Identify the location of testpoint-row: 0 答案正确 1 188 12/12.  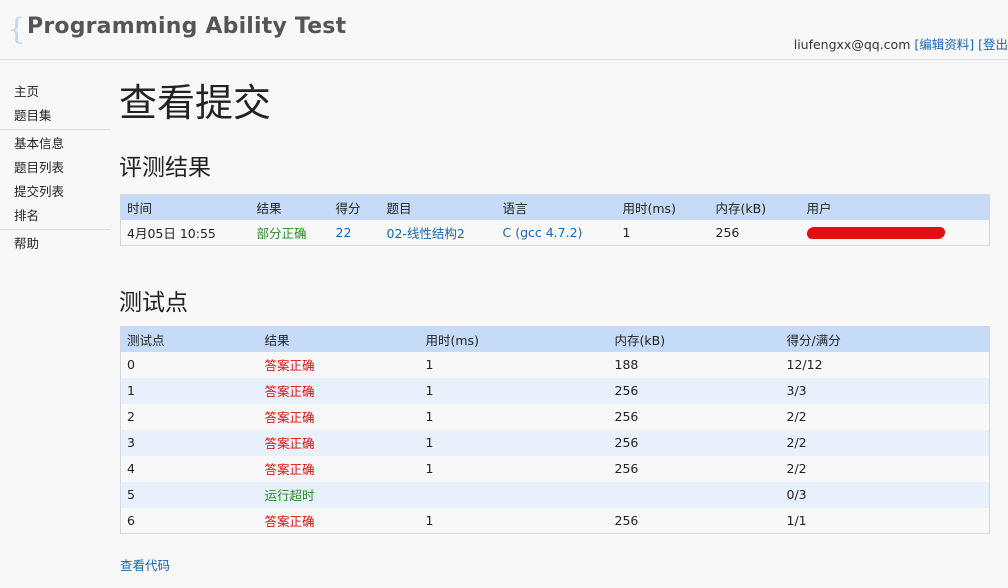
(555, 364).